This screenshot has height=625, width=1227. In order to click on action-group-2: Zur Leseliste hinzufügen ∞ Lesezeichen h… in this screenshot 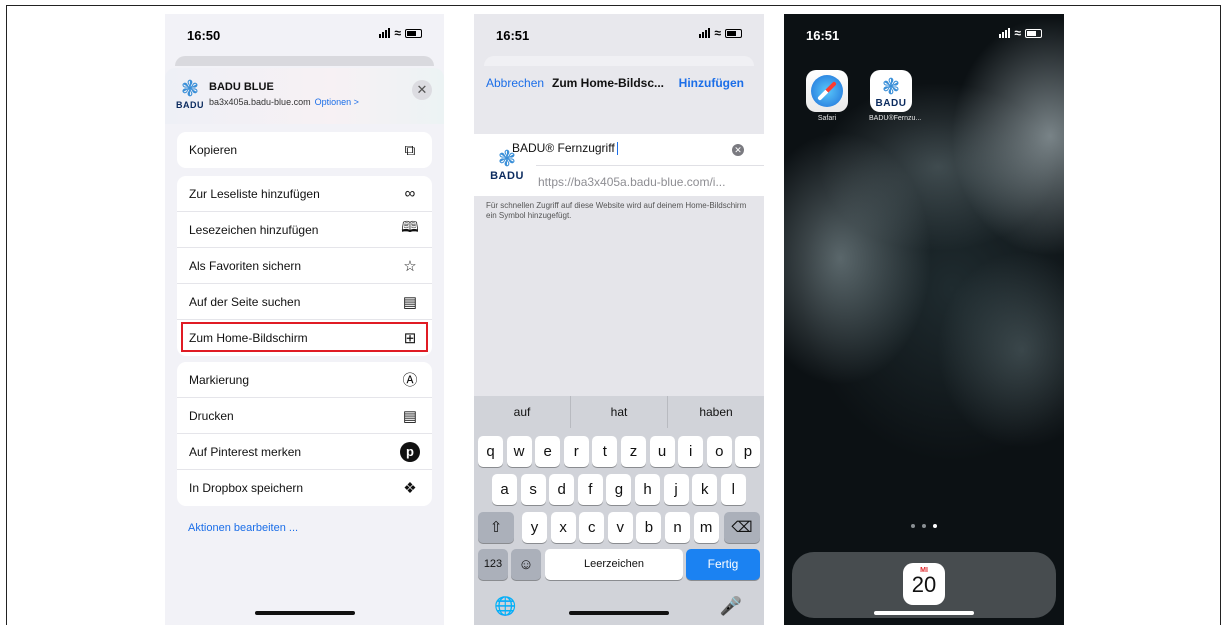, I will do `click(304, 266)`.